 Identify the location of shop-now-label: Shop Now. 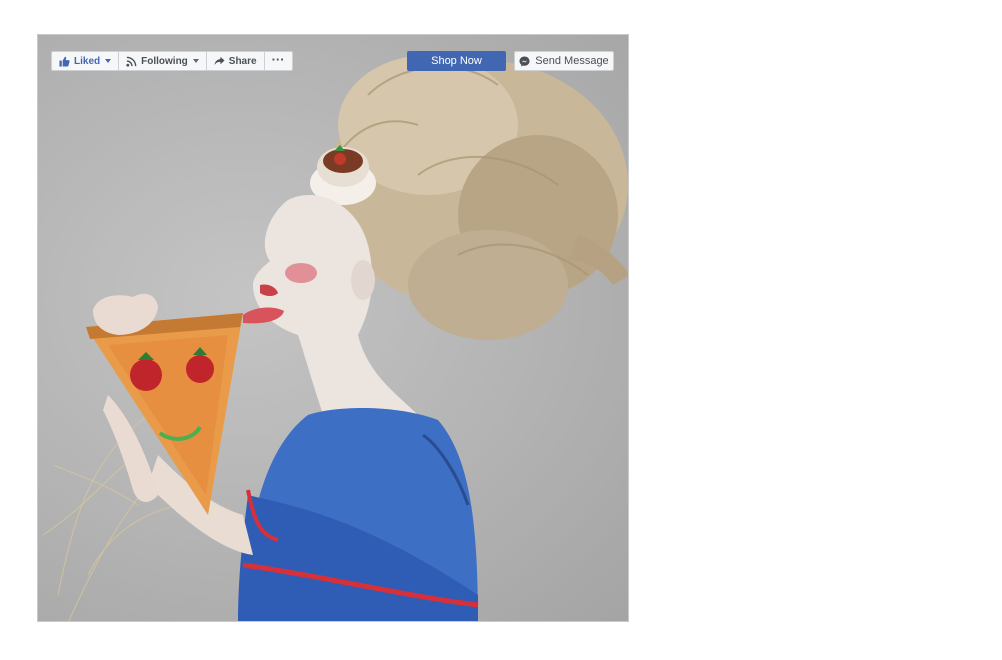
(456, 61).